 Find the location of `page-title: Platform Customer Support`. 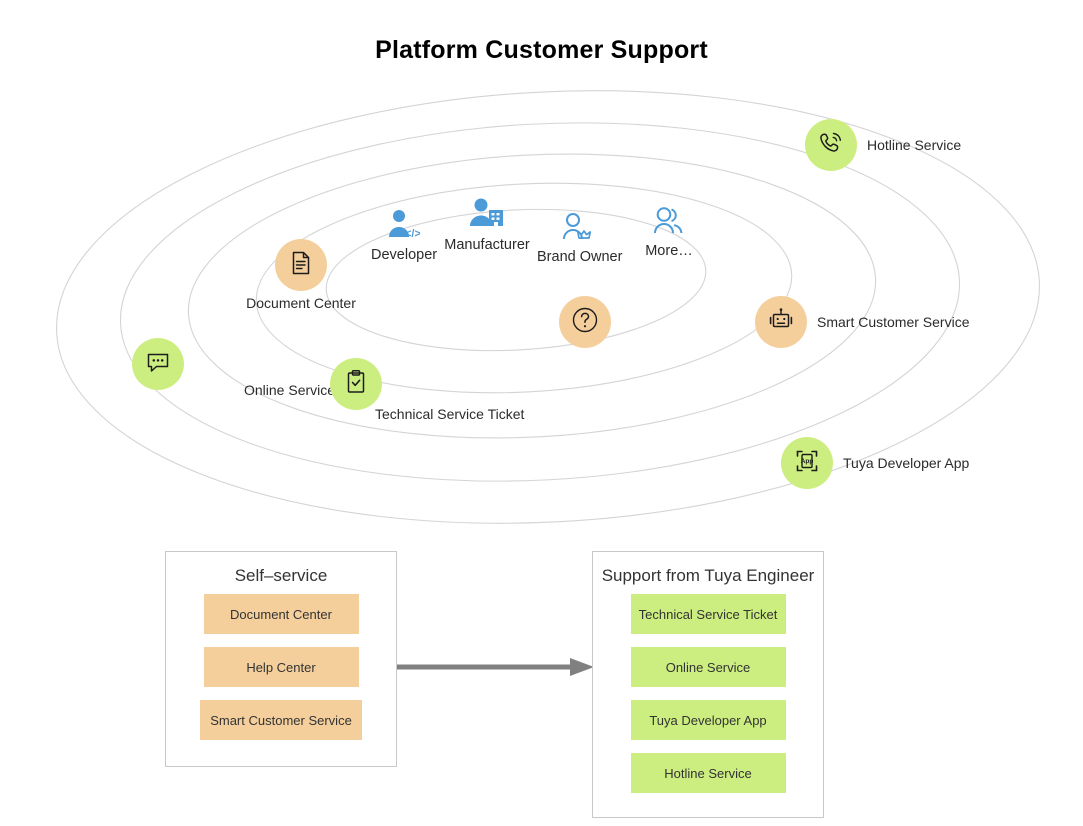

page-title: Platform Customer Support is located at coordinates (541, 50).